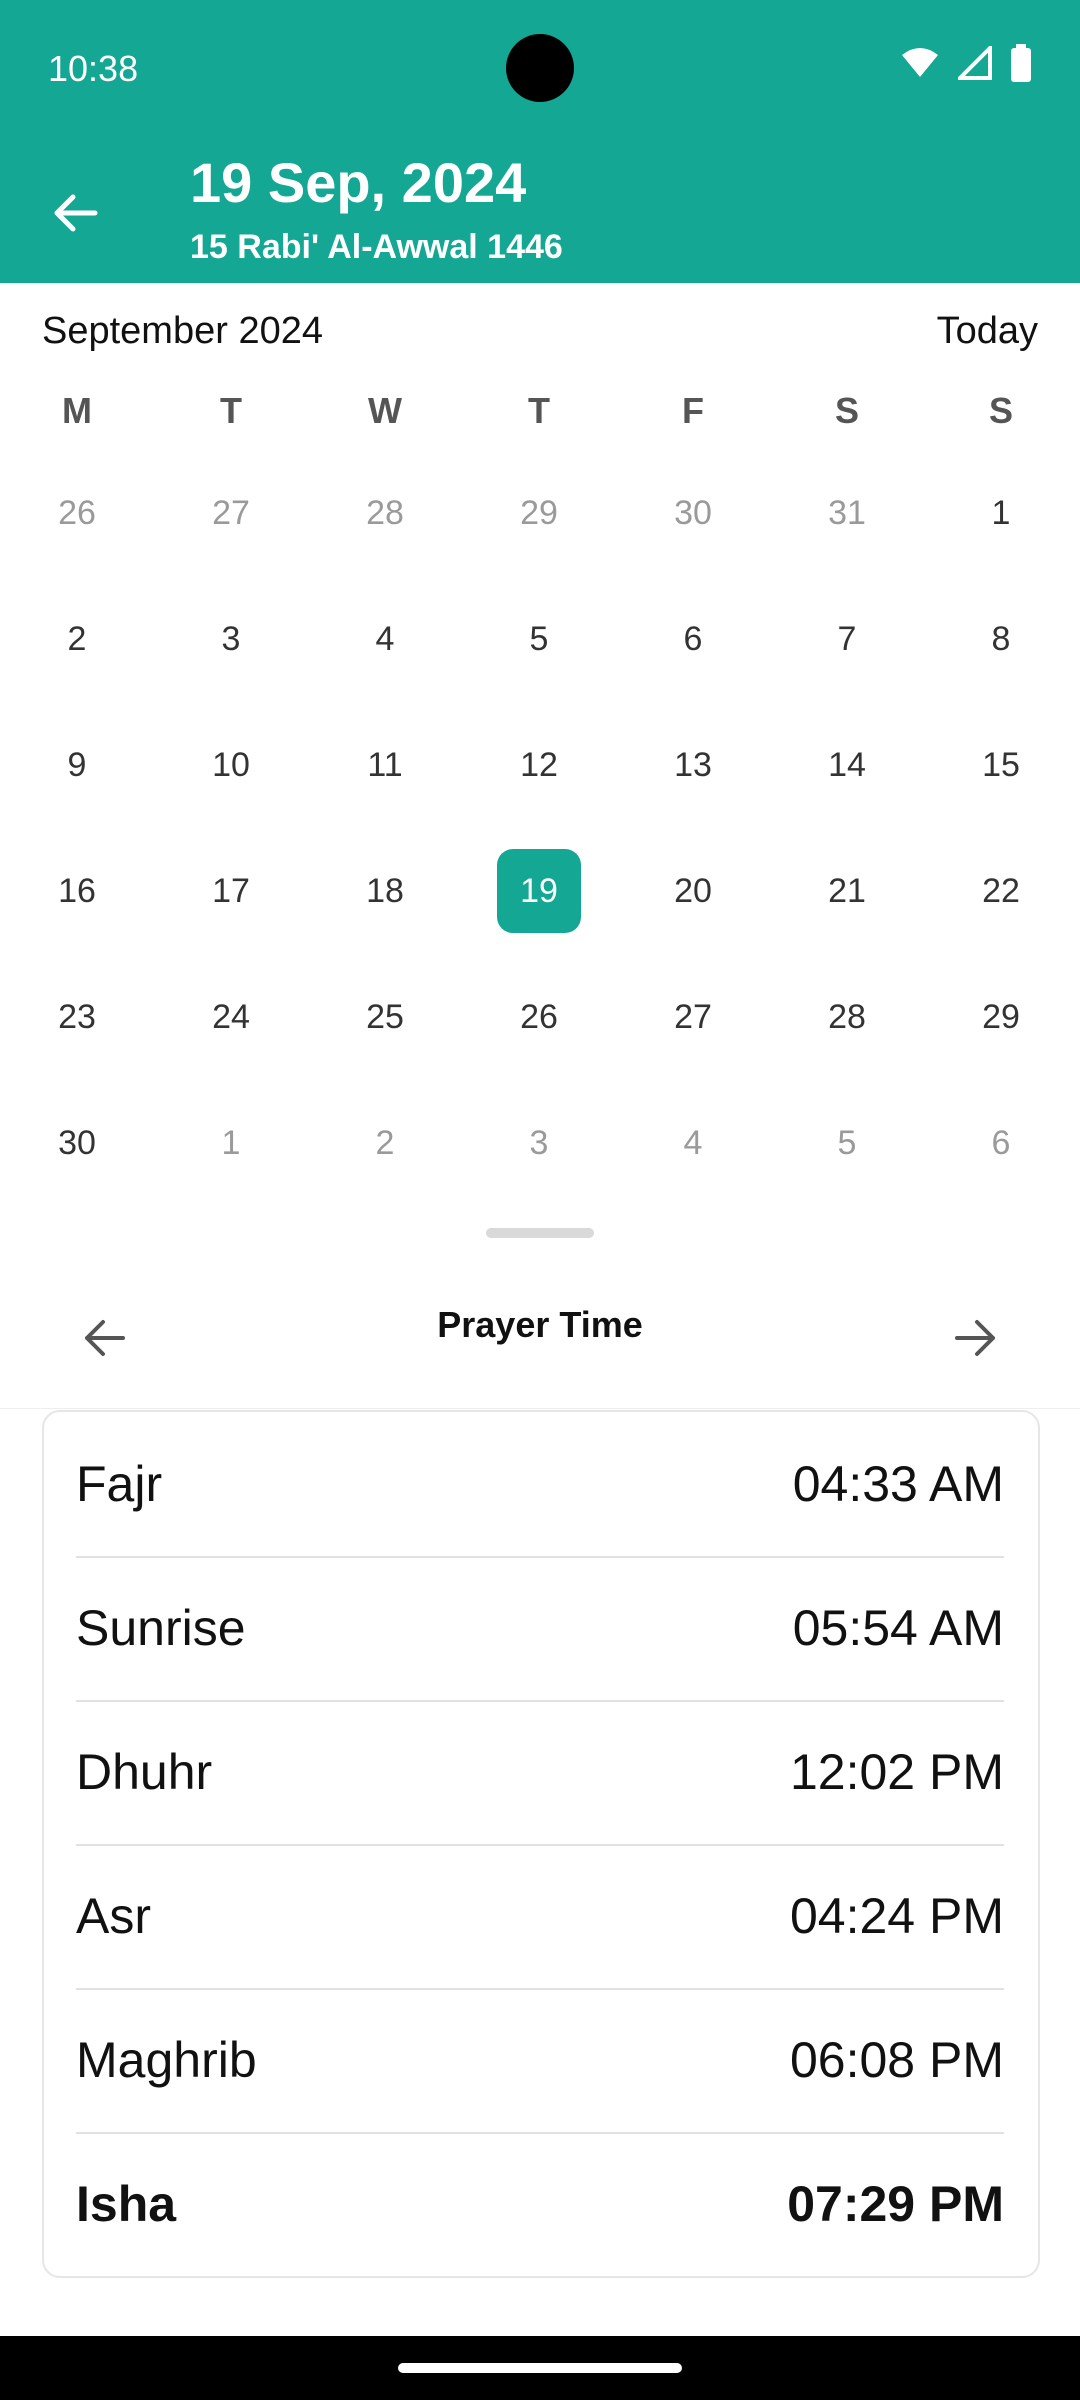  I want to click on calendar-day-number: 5, so click(847, 1142).